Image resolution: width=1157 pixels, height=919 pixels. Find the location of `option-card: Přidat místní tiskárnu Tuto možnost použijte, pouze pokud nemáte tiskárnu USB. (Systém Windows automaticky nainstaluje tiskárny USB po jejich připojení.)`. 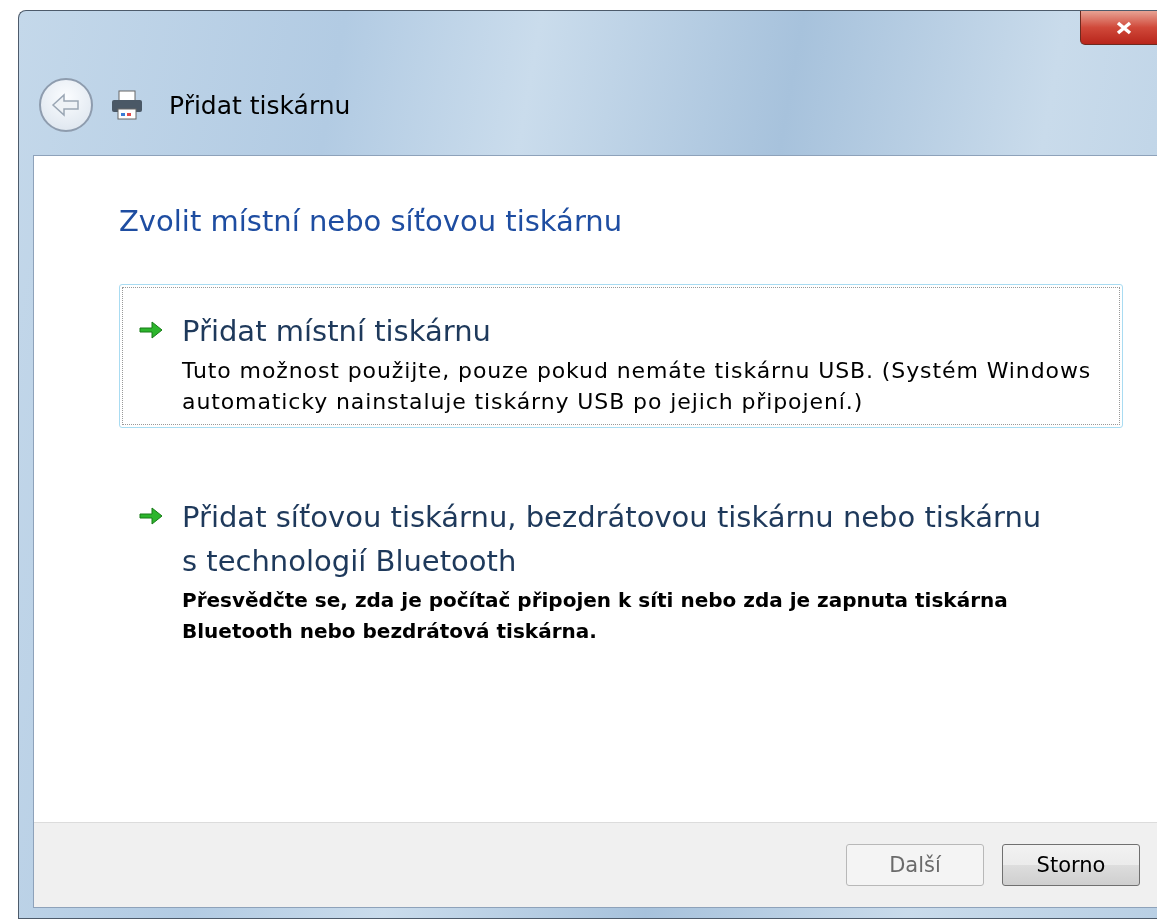

option-card: Přidat místní tiskárnu Tuto možnost použijte, pouze pokud nemáte tiskárnu USB. (Systém Windows automaticky nainstaluje tiskárny USB po jejich připojení.) is located at coordinates (621, 356).